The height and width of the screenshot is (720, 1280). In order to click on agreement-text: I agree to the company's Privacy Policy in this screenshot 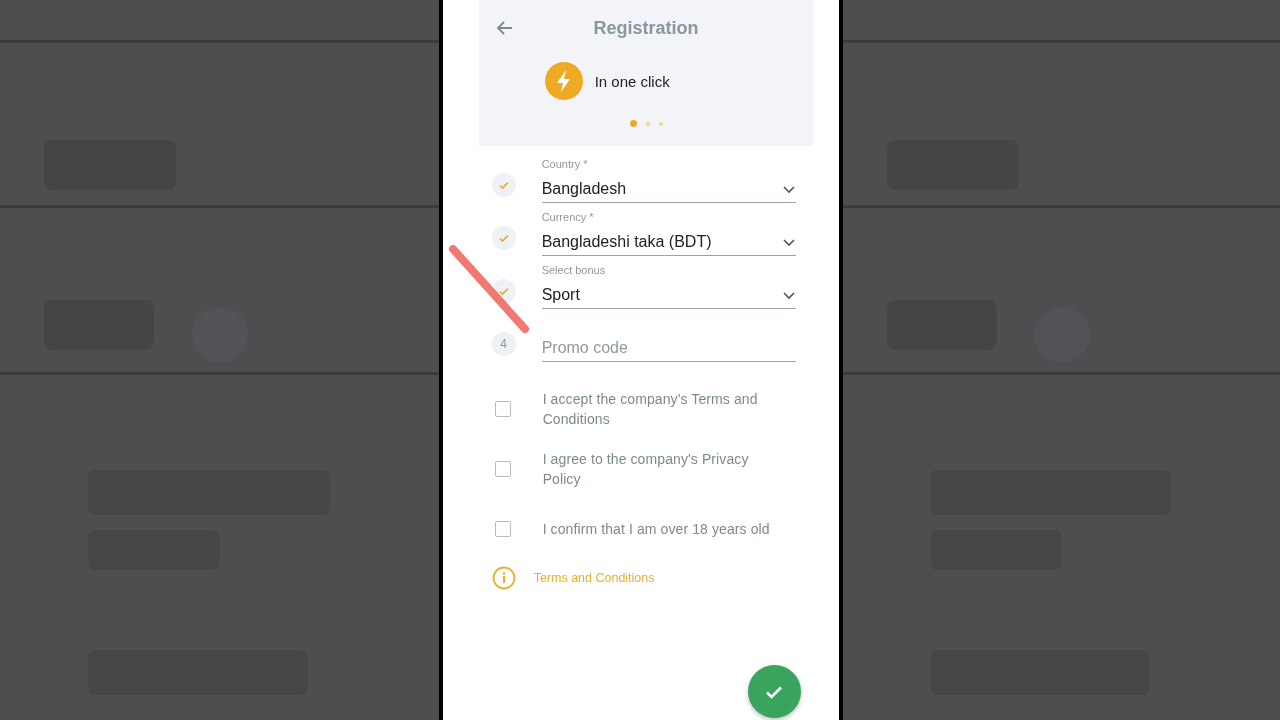, I will do `click(646, 469)`.